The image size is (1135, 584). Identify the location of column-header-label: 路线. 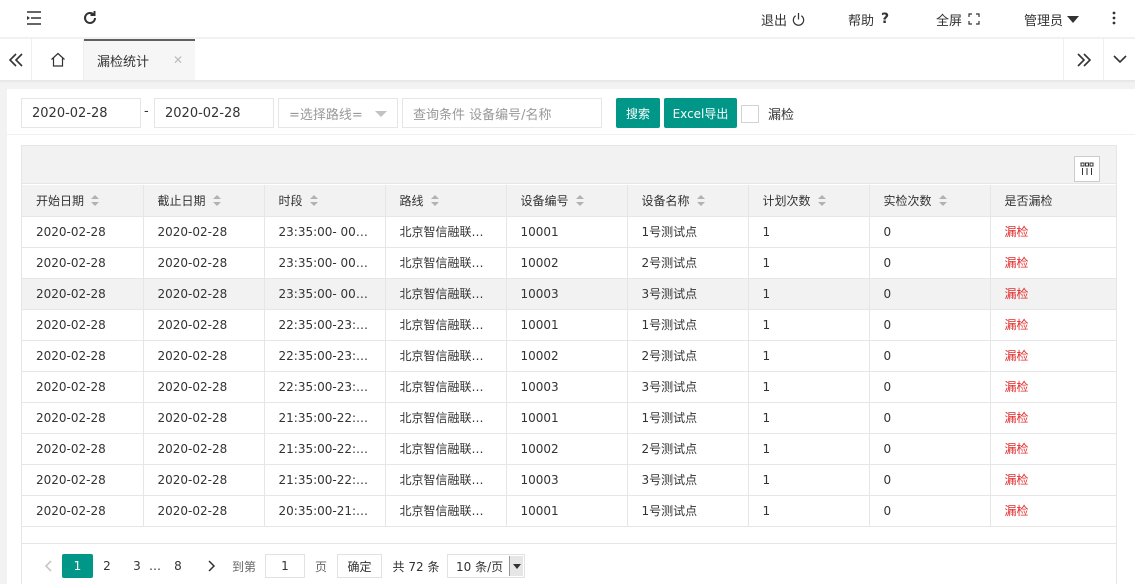
(411, 200).